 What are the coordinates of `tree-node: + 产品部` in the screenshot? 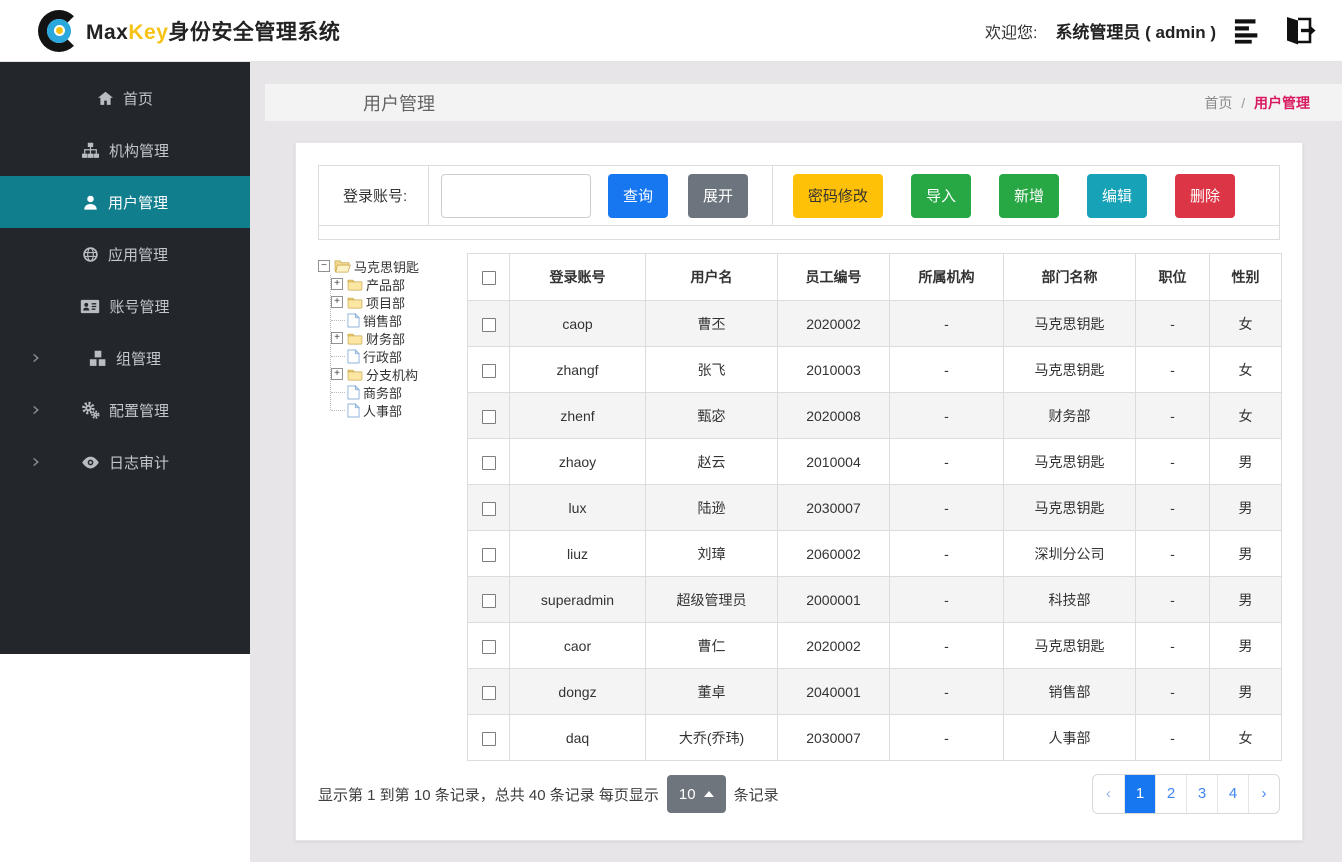 It's located at (399, 284).